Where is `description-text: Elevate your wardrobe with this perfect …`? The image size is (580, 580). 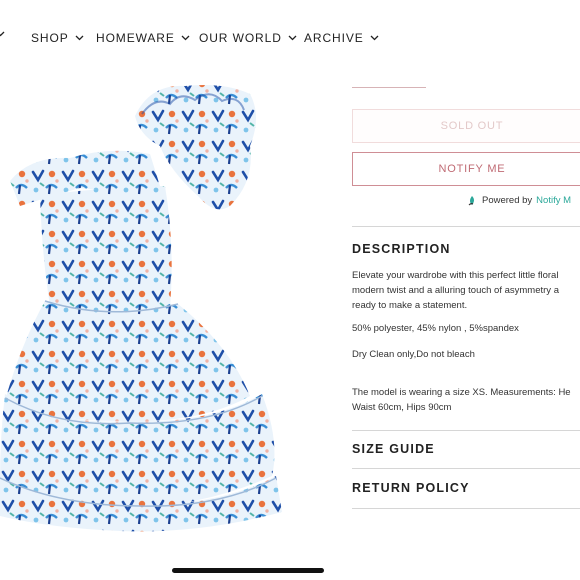
description-text: Elevate your wardrobe with this perfect … is located at coordinates (466, 290).